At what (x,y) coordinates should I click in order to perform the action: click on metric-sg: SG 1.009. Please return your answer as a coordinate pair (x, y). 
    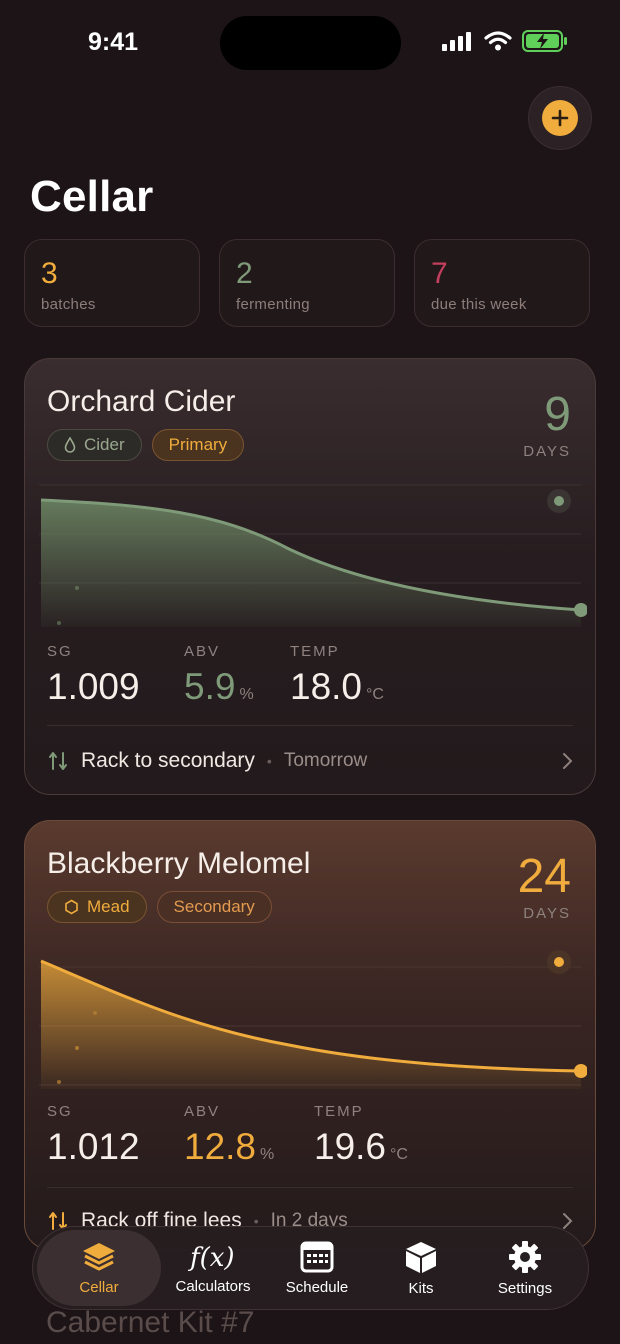
    Looking at the image, I should click on (115, 675).